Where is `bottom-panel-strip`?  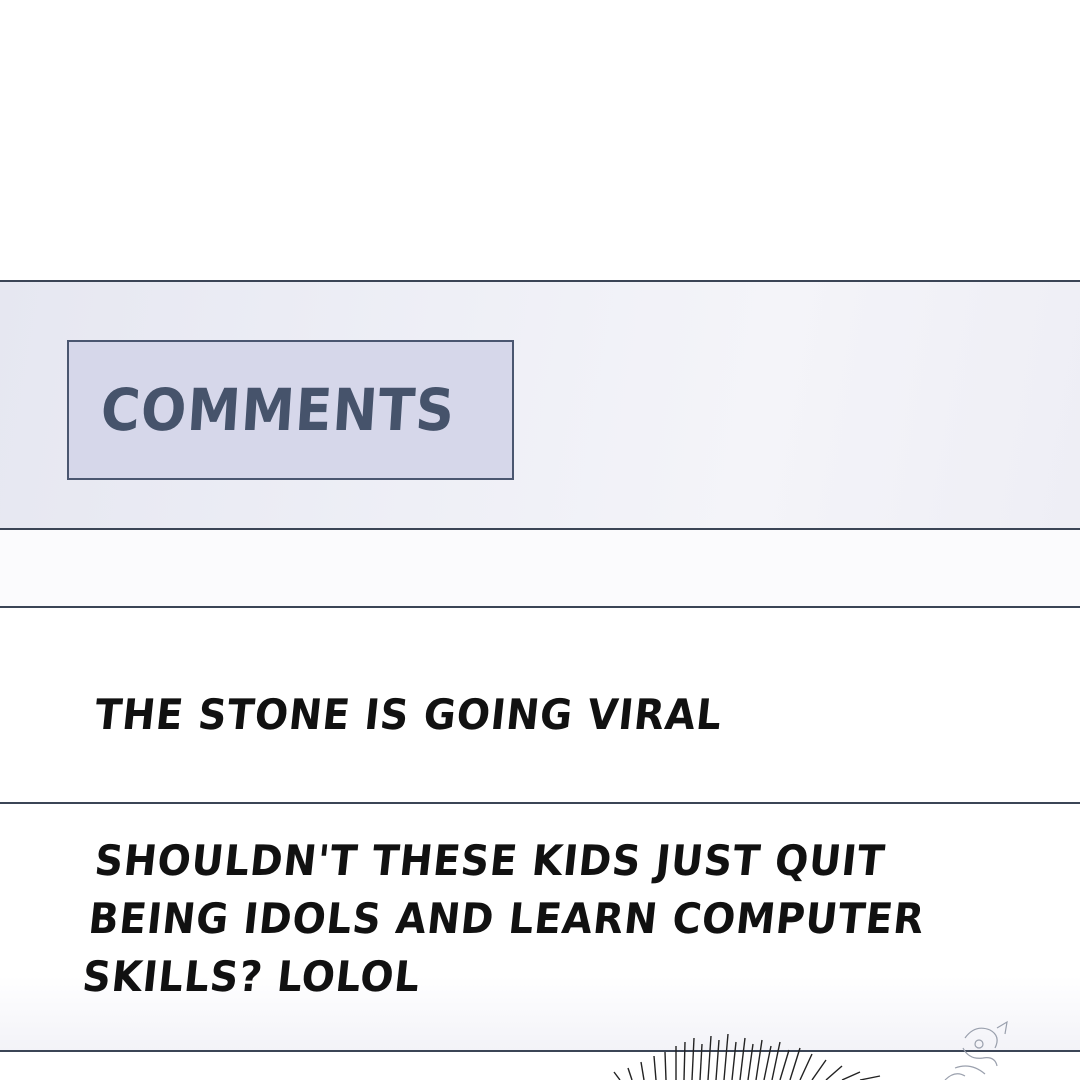 bottom-panel-strip is located at coordinates (540, 1066).